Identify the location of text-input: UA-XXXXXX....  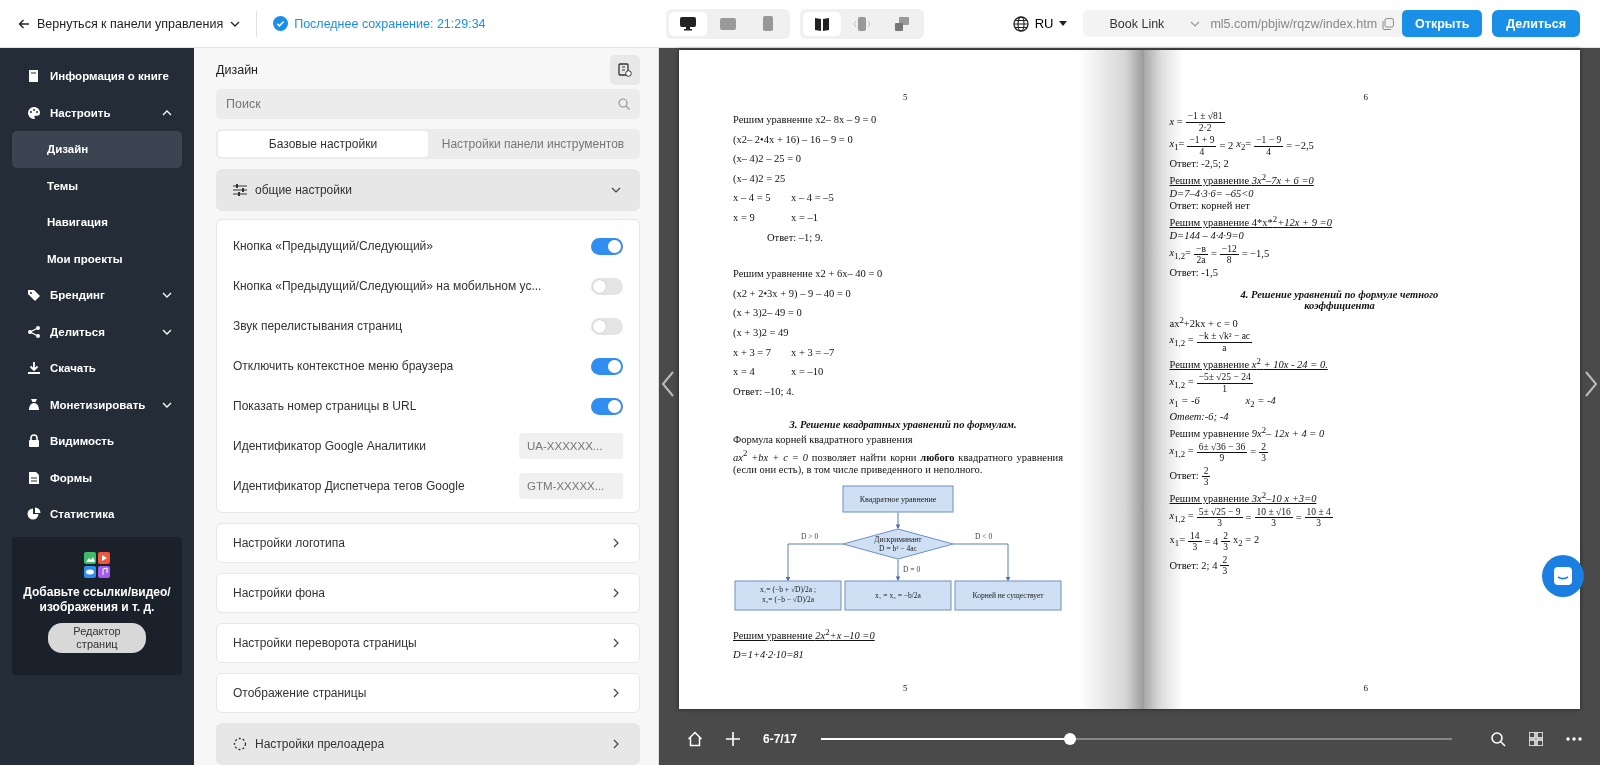
(571, 446).